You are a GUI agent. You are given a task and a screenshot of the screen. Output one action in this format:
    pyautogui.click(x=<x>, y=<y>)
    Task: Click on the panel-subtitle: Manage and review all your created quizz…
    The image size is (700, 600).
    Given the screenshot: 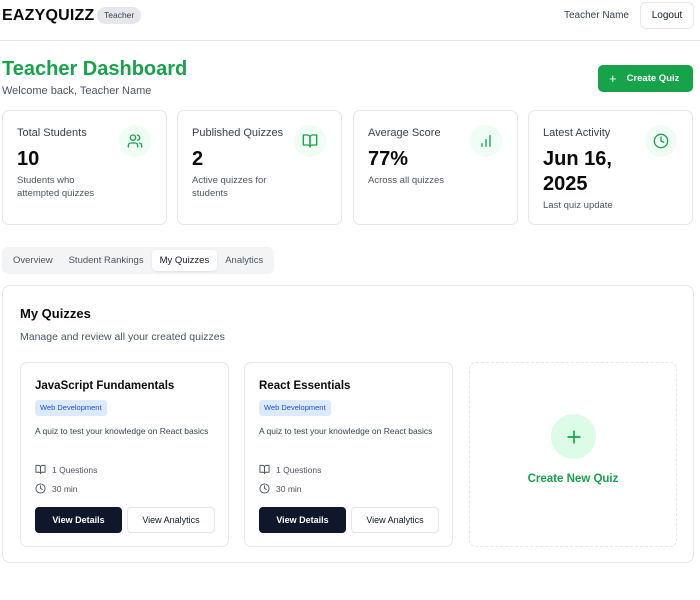 What is the action you would take?
    pyautogui.click(x=122, y=337)
    